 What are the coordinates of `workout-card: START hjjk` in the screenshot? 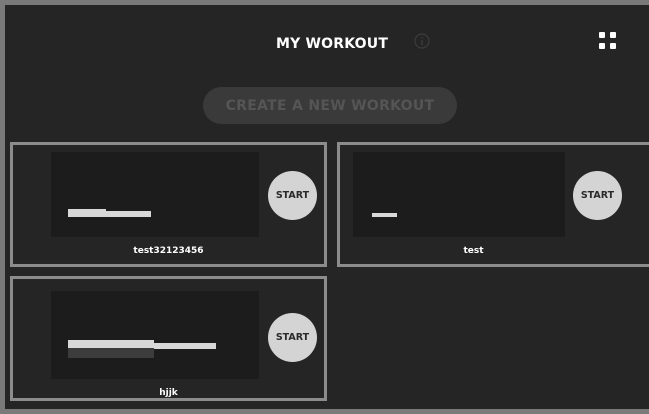 It's located at (168, 338).